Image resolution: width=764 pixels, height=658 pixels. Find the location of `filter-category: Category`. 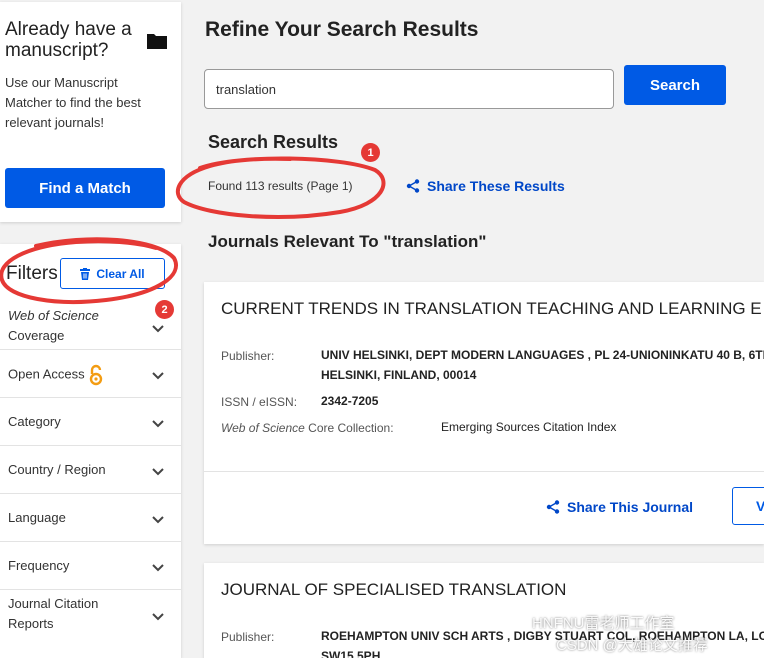

filter-category: Category is located at coordinates (90, 422).